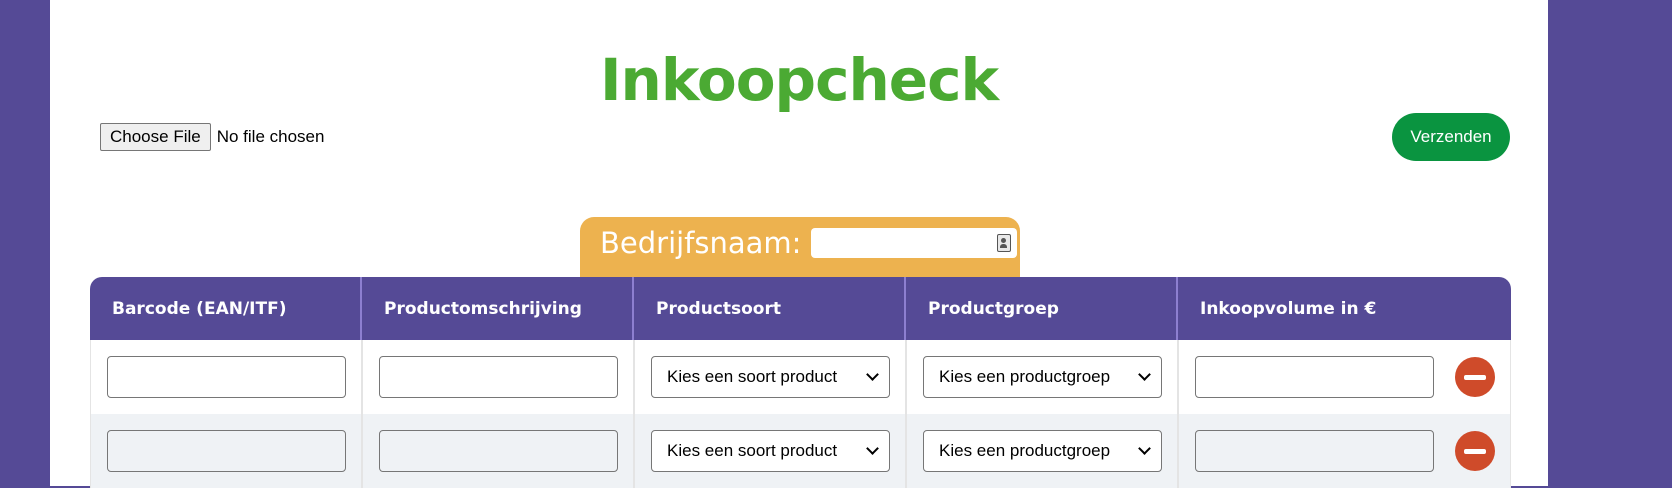 This screenshot has width=1672, height=488. I want to click on header-product-group: Productgroep, so click(1042, 308).